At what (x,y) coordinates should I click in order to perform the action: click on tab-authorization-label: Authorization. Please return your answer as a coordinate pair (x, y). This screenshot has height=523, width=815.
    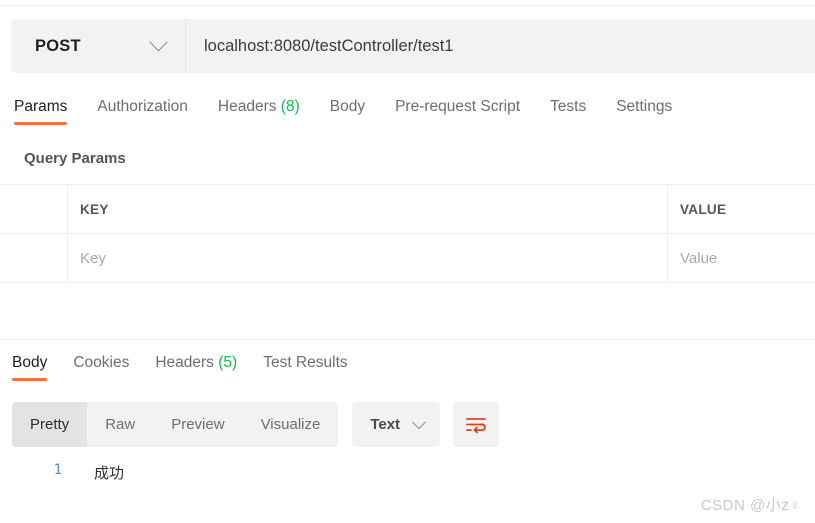
    Looking at the image, I should click on (142, 106).